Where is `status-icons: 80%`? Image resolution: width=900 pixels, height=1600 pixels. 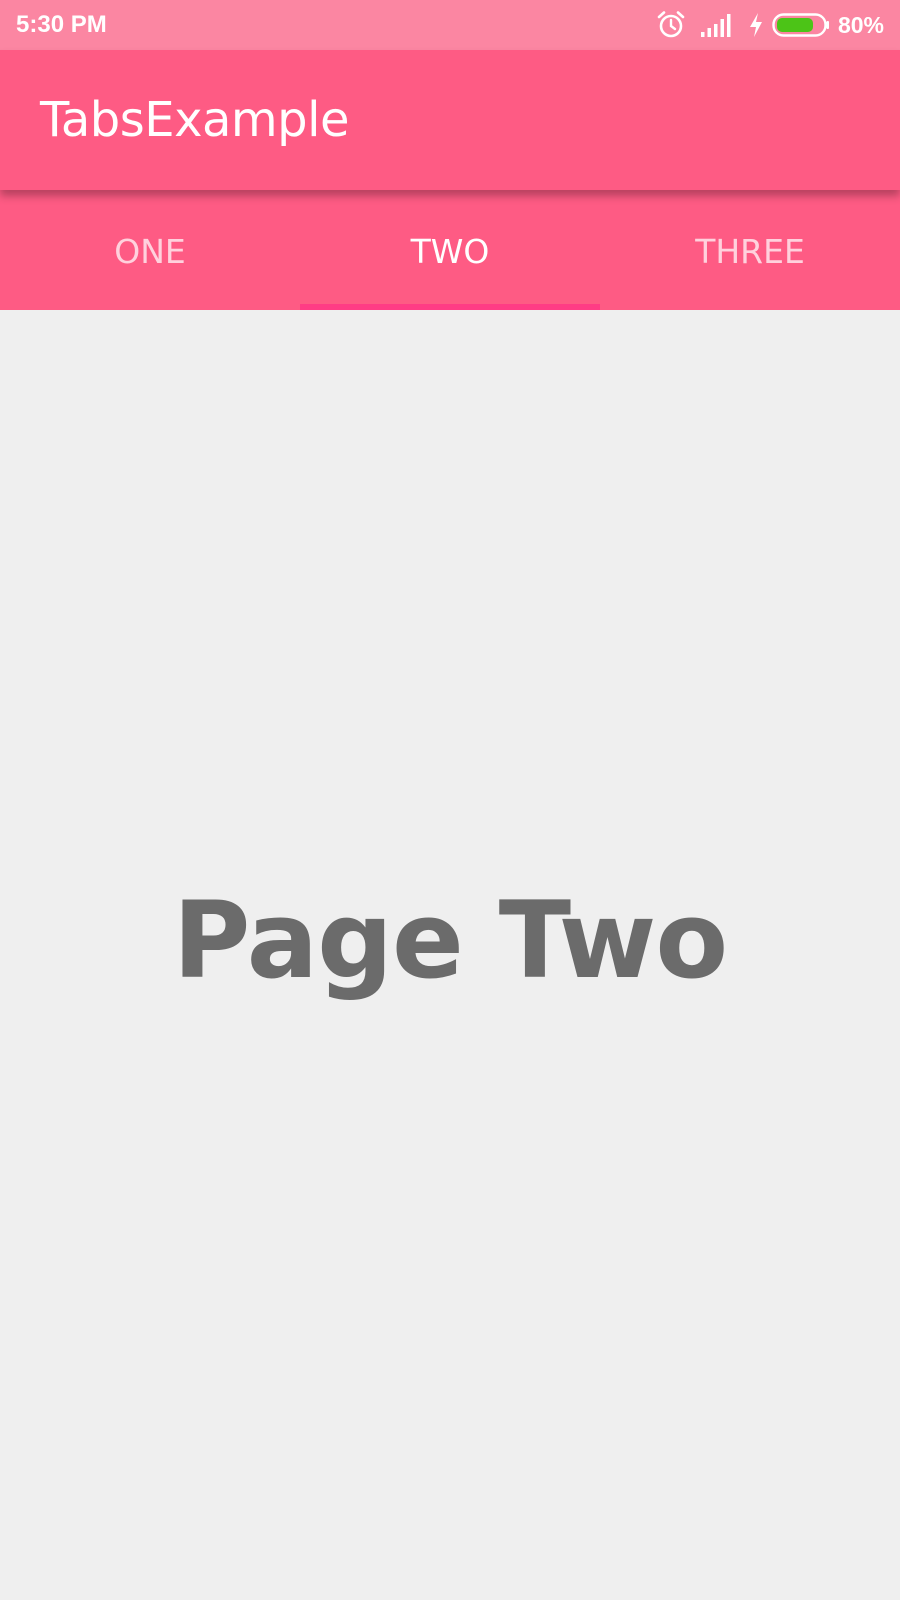
status-icons: 80% is located at coordinates (770, 25).